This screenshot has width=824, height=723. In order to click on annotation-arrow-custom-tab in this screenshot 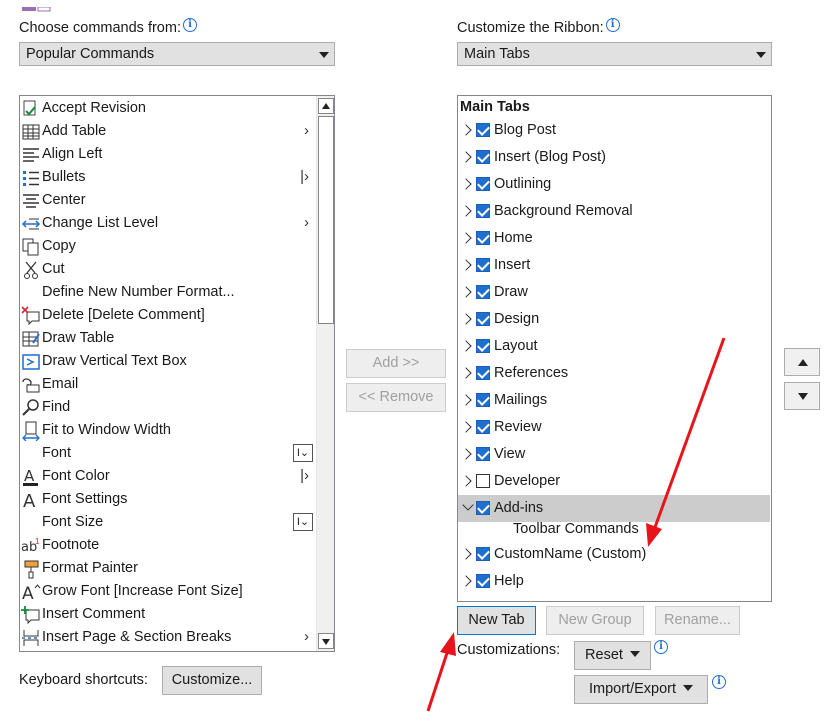, I will do `click(689, 434)`.